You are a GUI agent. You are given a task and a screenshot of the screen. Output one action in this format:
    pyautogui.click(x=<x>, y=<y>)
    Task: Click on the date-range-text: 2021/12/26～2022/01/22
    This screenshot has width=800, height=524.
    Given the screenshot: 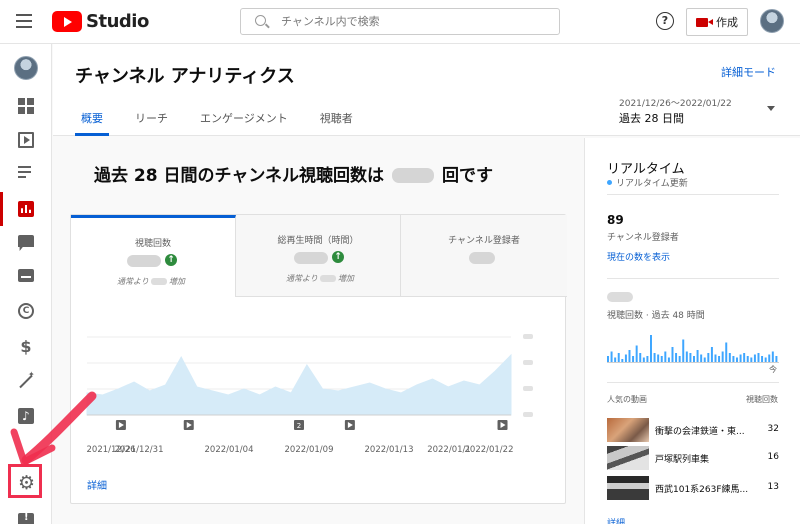 What is the action you would take?
    pyautogui.click(x=675, y=102)
    